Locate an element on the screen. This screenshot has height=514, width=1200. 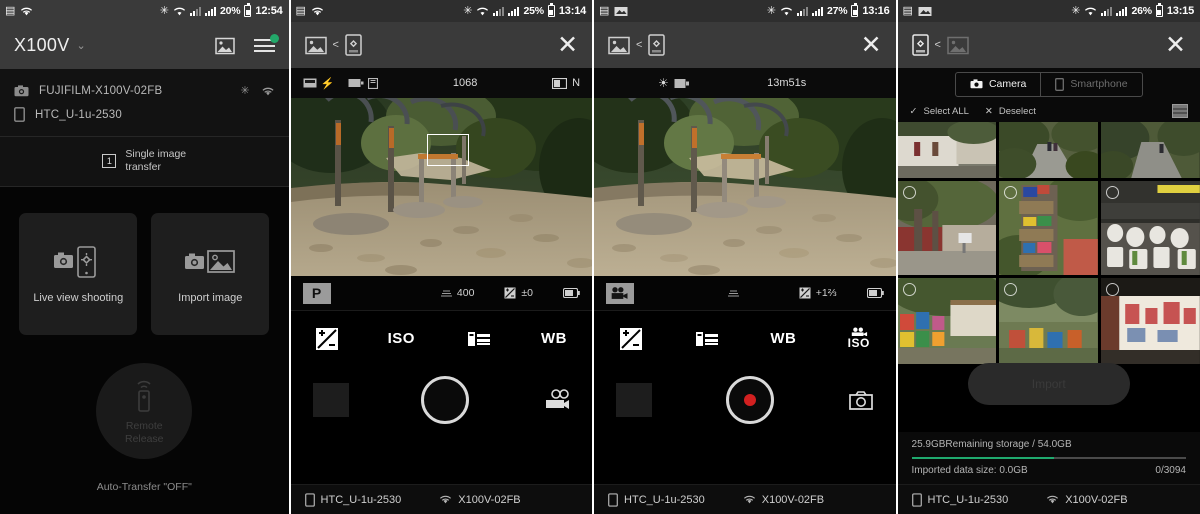
still-camera-icon is located at coordinates (861, 400).